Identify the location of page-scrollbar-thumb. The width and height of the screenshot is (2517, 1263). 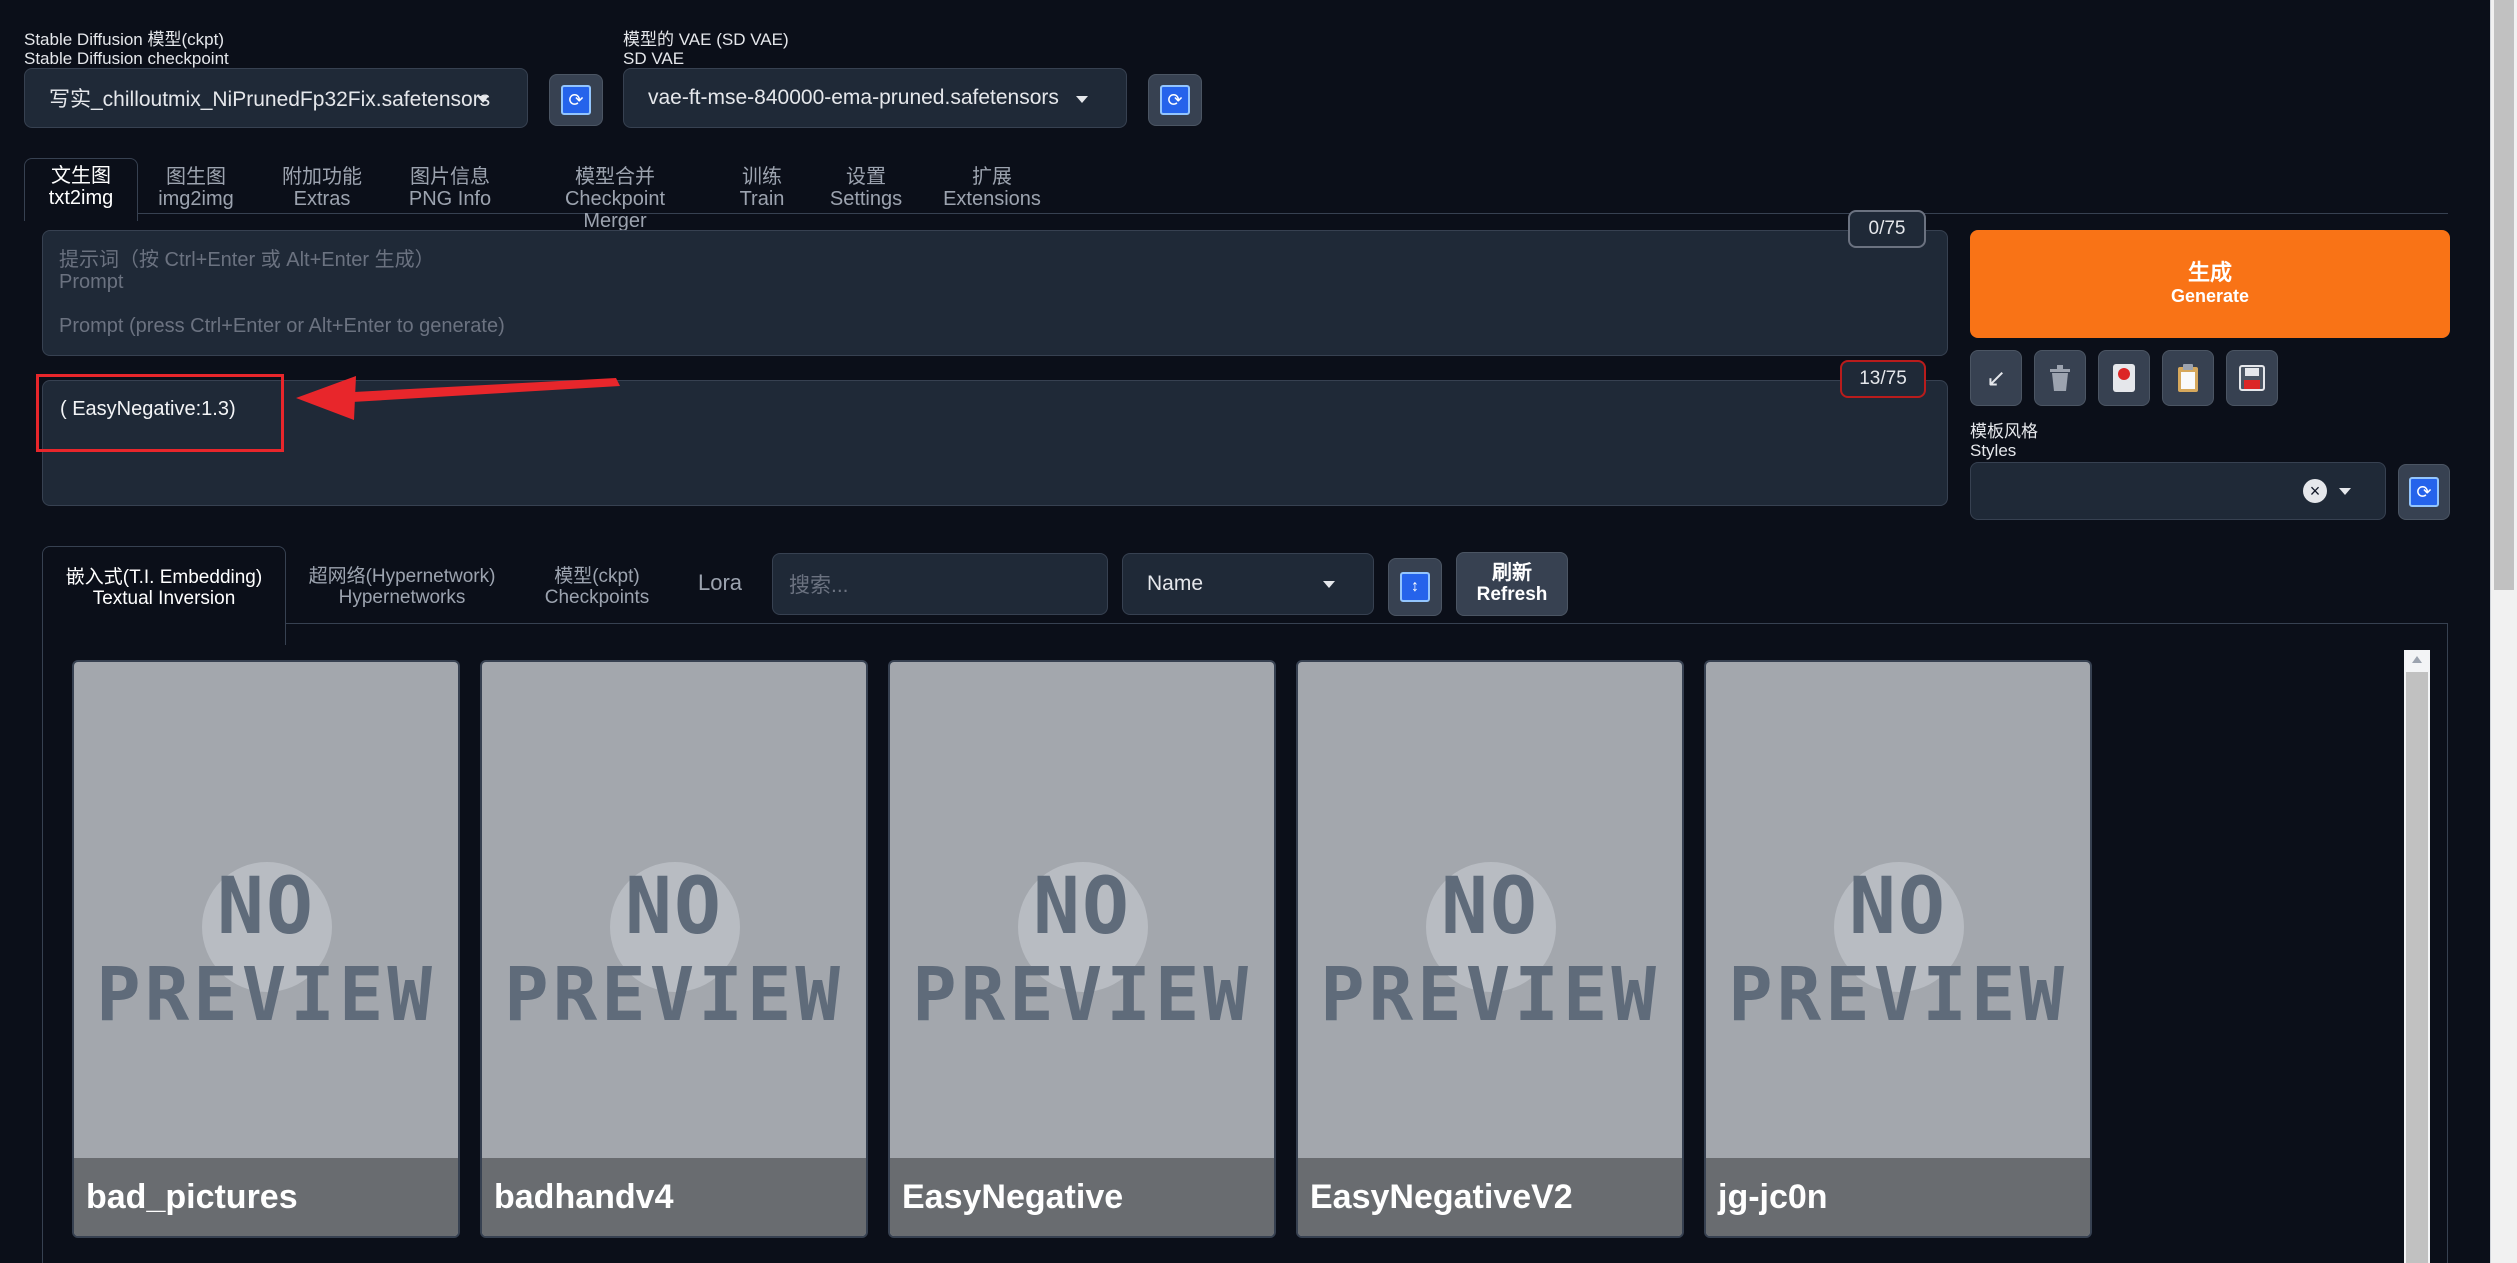
(2504, 295).